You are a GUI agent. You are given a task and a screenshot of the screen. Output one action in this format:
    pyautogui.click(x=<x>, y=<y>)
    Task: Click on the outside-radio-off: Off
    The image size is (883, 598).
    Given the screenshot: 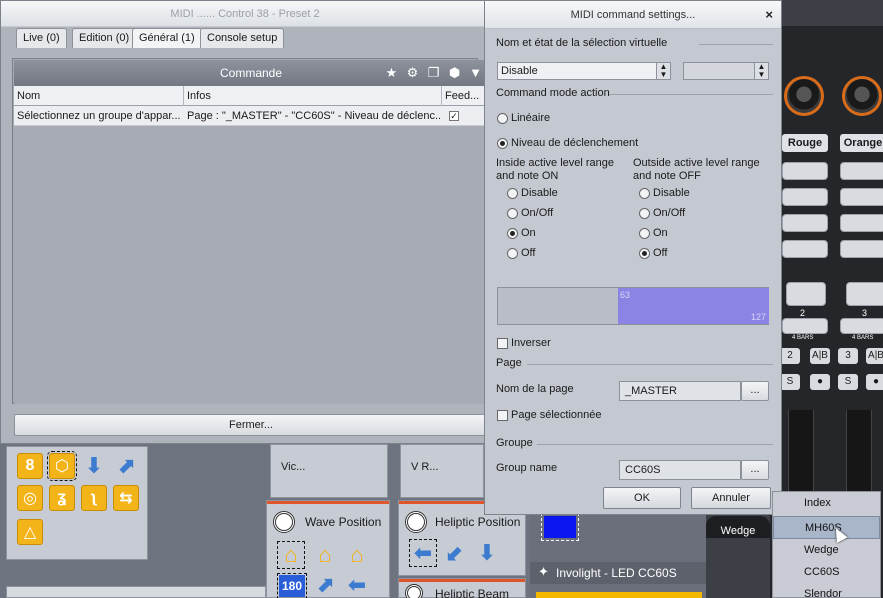 What is the action you would take?
    pyautogui.click(x=653, y=253)
    